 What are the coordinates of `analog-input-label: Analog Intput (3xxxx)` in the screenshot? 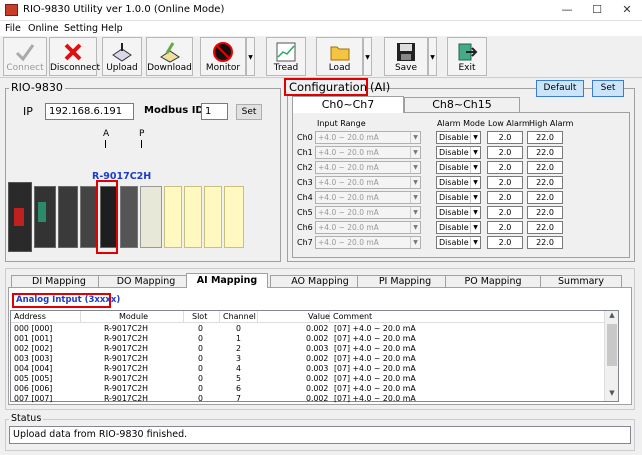 It's located at (68, 300).